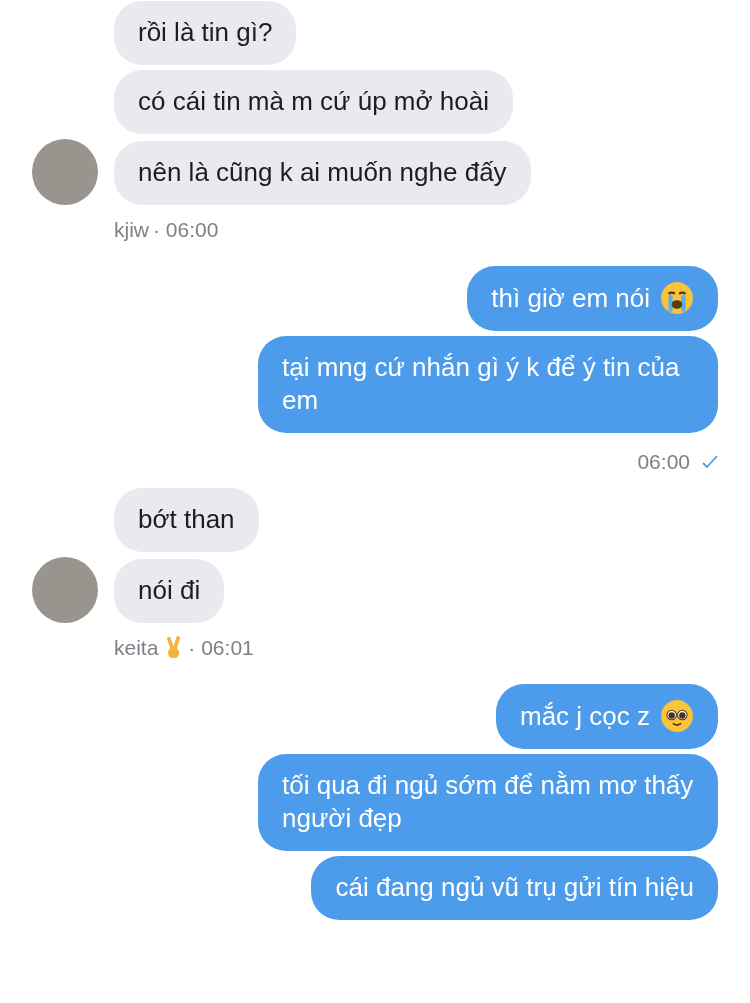 The image size is (750, 1003). Describe the element at coordinates (136, 648) in the screenshot. I see `sender-name: keita` at that location.